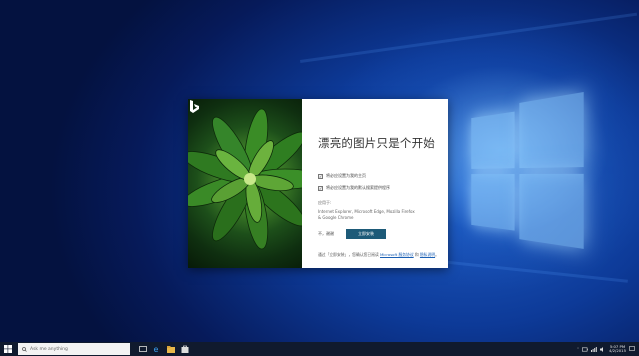 The width and height of the screenshot is (639, 356). I want to click on clock-date: 4/2/2015, so click(617, 350).